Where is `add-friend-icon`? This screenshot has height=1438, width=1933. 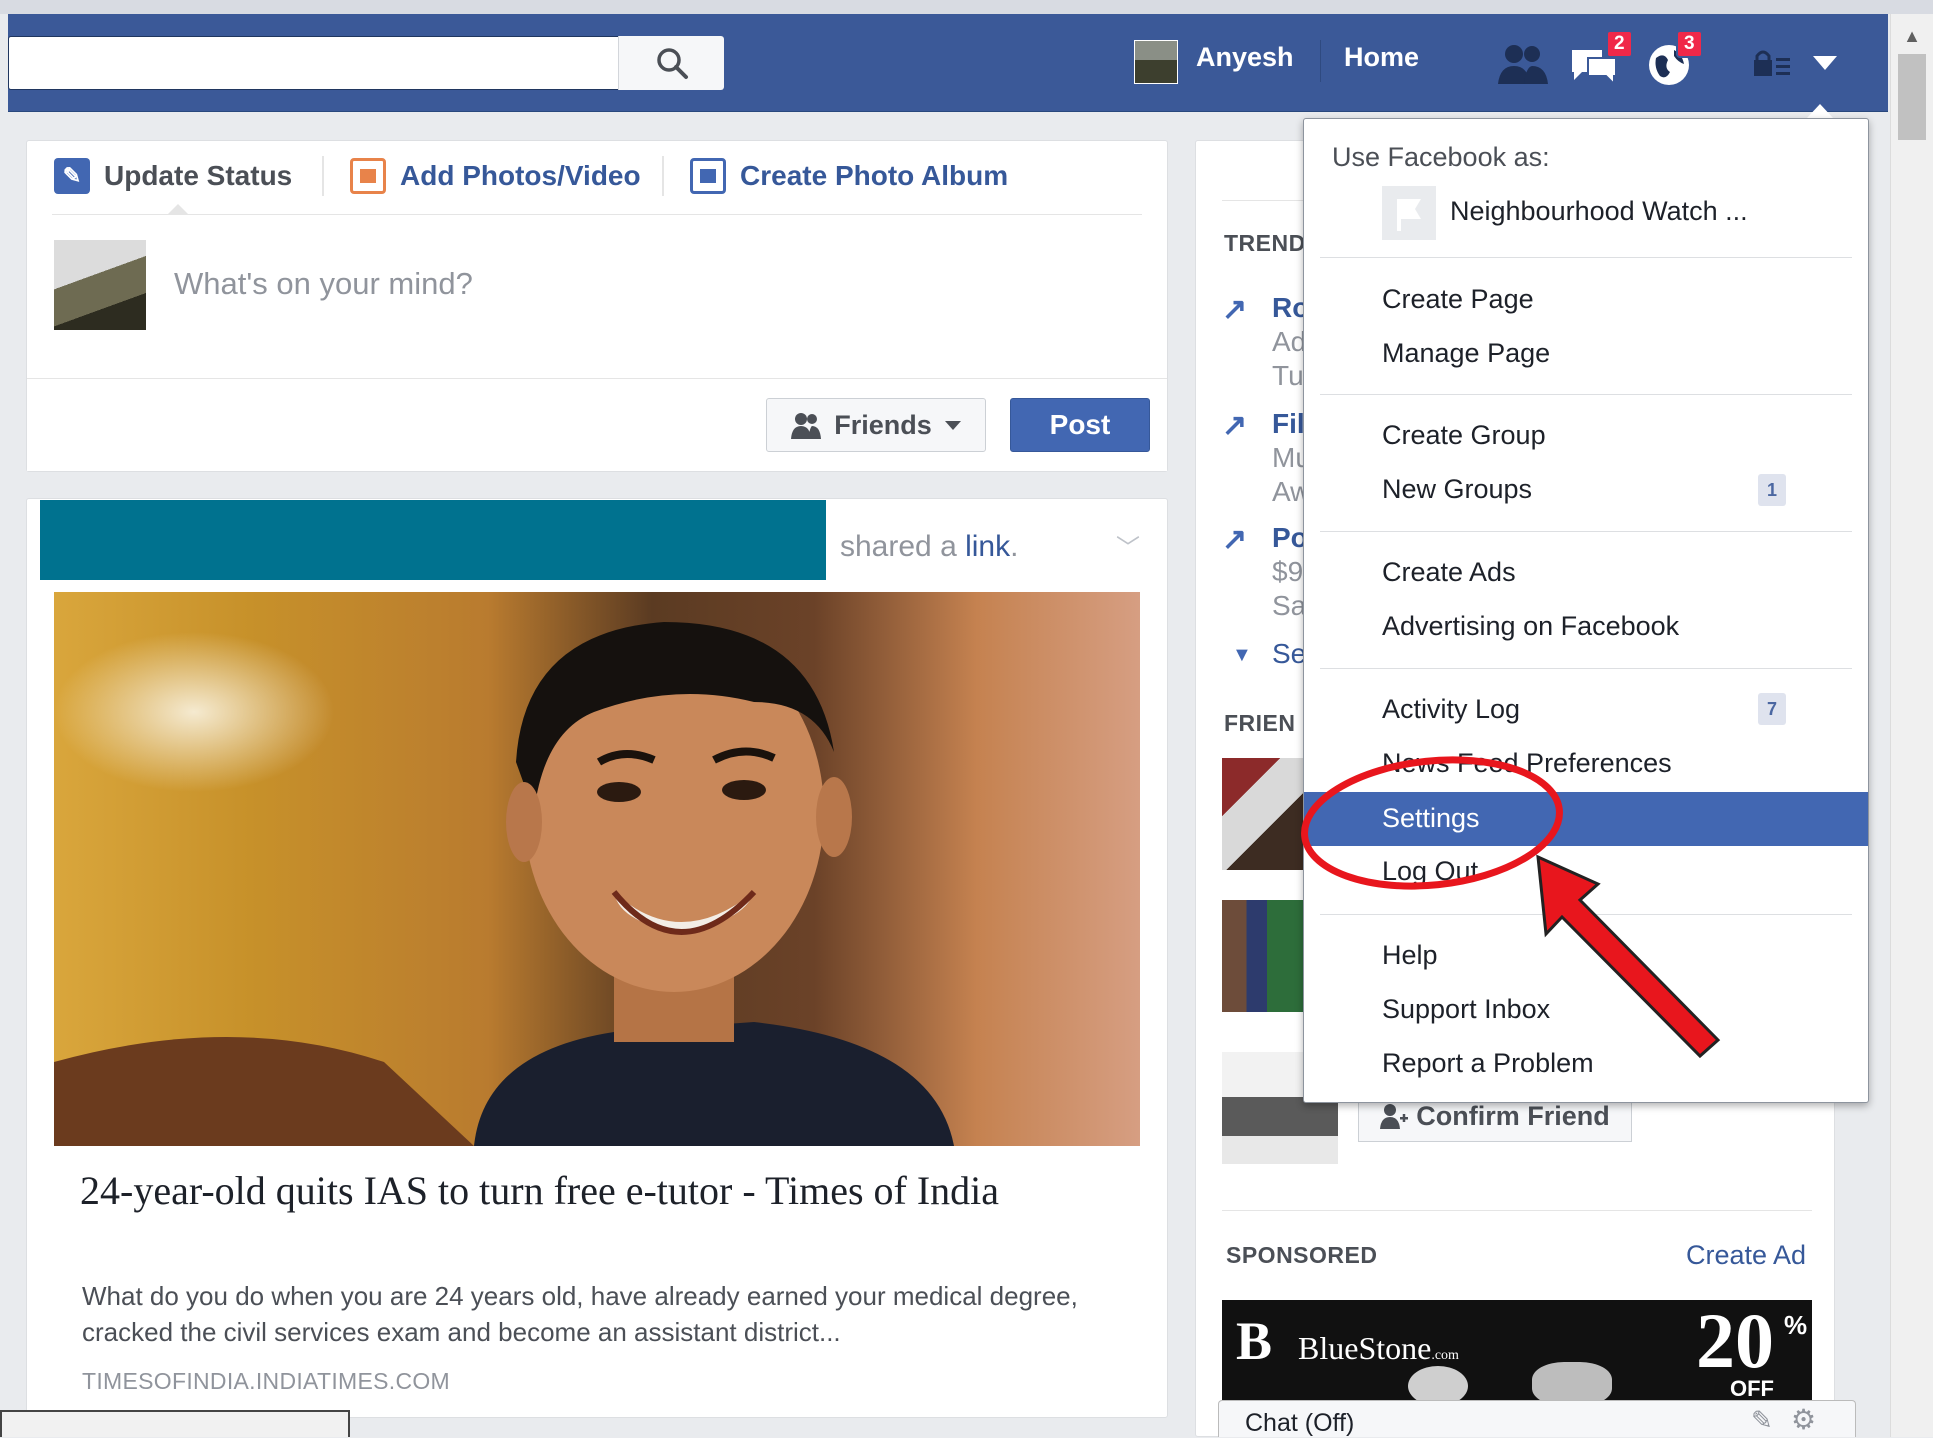
add-friend-icon is located at coordinates (1394, 1116).